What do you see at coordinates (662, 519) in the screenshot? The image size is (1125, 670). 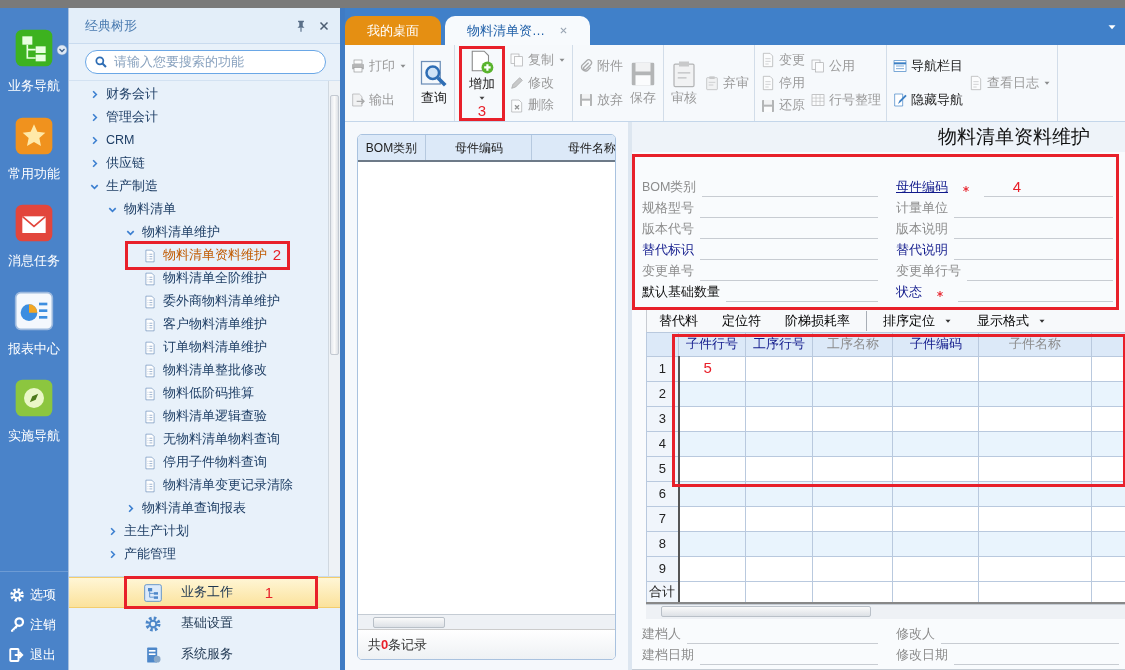 I see `row-number: 7` at bounding box center [662, 519].